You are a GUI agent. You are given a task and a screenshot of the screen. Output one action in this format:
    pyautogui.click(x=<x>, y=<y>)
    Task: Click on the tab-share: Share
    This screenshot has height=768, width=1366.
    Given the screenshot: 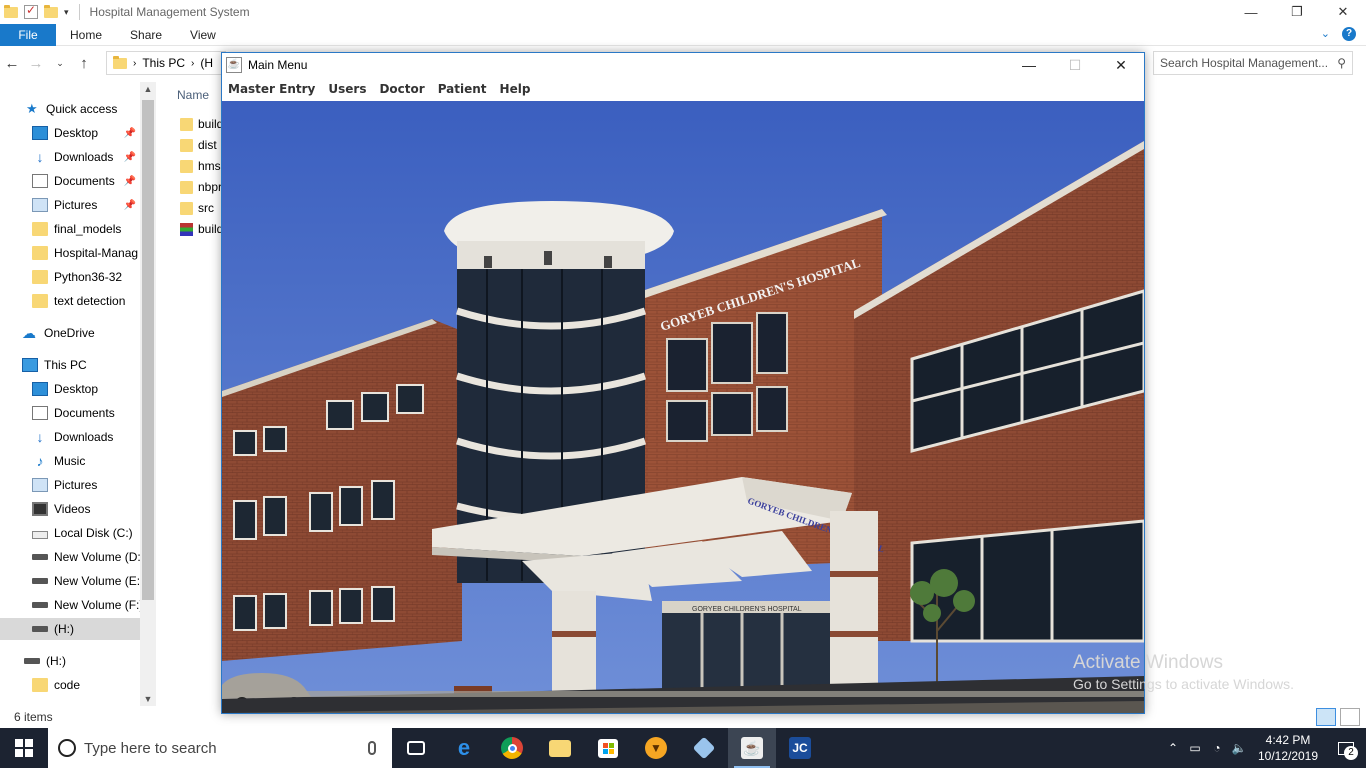 What is the action you would take?
    pyautogui.click(x=146, y=35)
    